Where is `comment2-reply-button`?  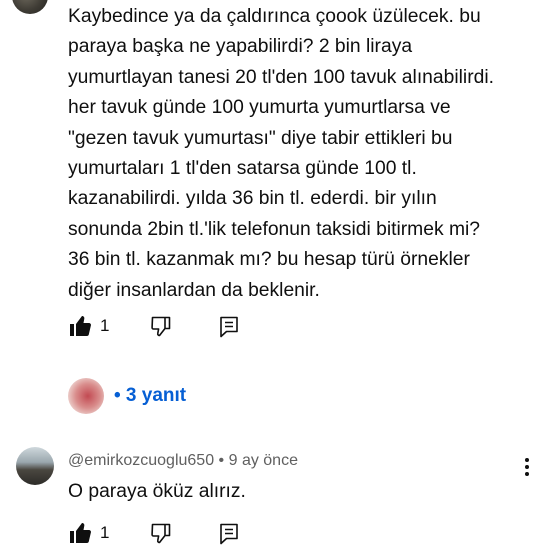
comment2-reply-button is located at coordinates (229, 533).